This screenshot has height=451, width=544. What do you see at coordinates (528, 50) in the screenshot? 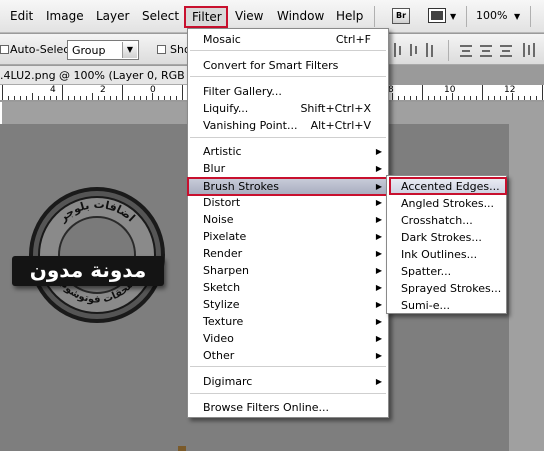
I see `distribute-left-icon` at bounding box center [528, 50].